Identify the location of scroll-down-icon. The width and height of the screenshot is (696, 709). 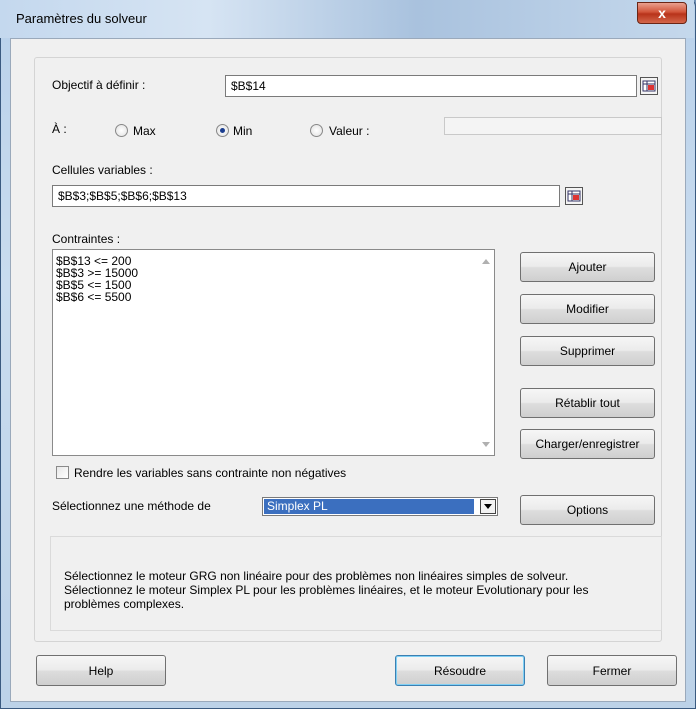
(486, 444).